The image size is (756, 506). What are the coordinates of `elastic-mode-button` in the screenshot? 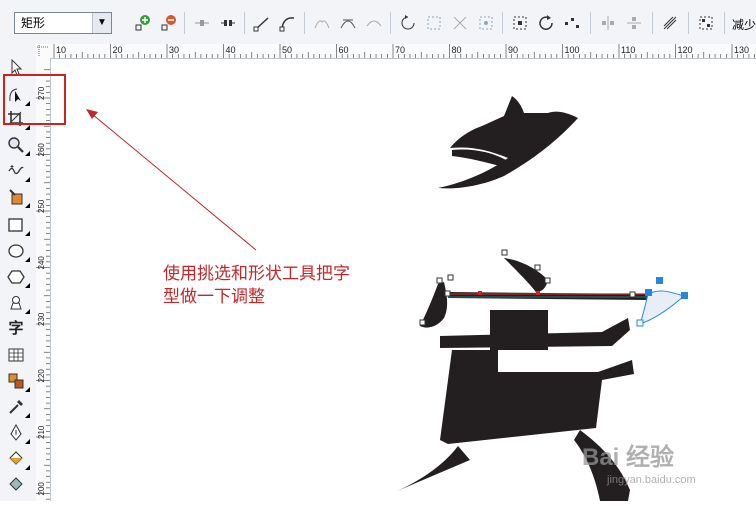 It's located at (670, 23).